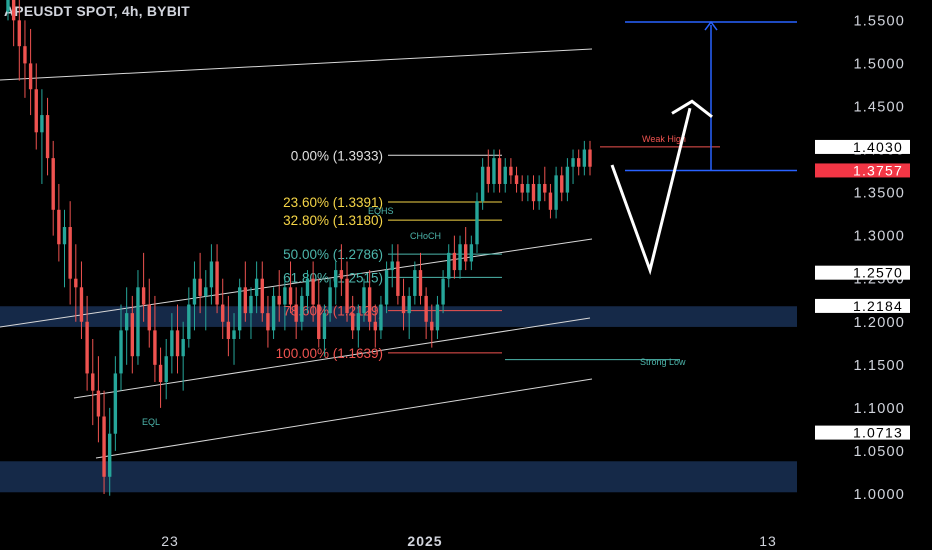 The image size is (932, 550). I want to click on annotation-label: EQL, so click(151, 422).